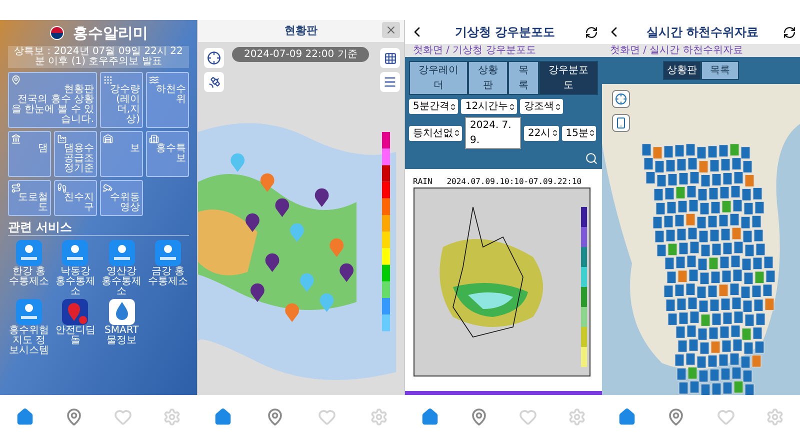  I want to click on map-pin-app-icon, so click(75, 312).